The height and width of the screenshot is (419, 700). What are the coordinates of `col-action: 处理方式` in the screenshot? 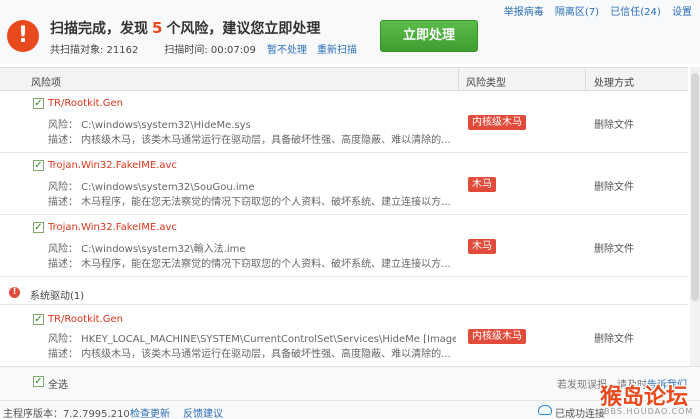 It's located at (614, 83).